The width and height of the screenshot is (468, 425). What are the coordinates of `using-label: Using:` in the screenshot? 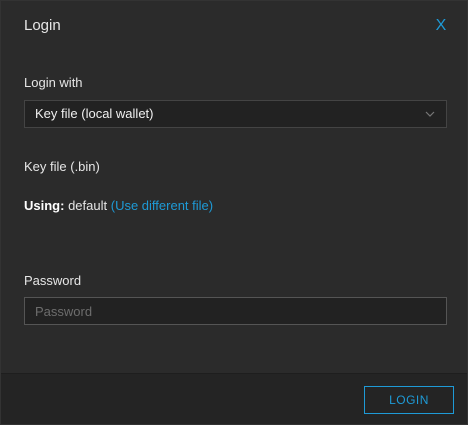 It's located at (44, 205).